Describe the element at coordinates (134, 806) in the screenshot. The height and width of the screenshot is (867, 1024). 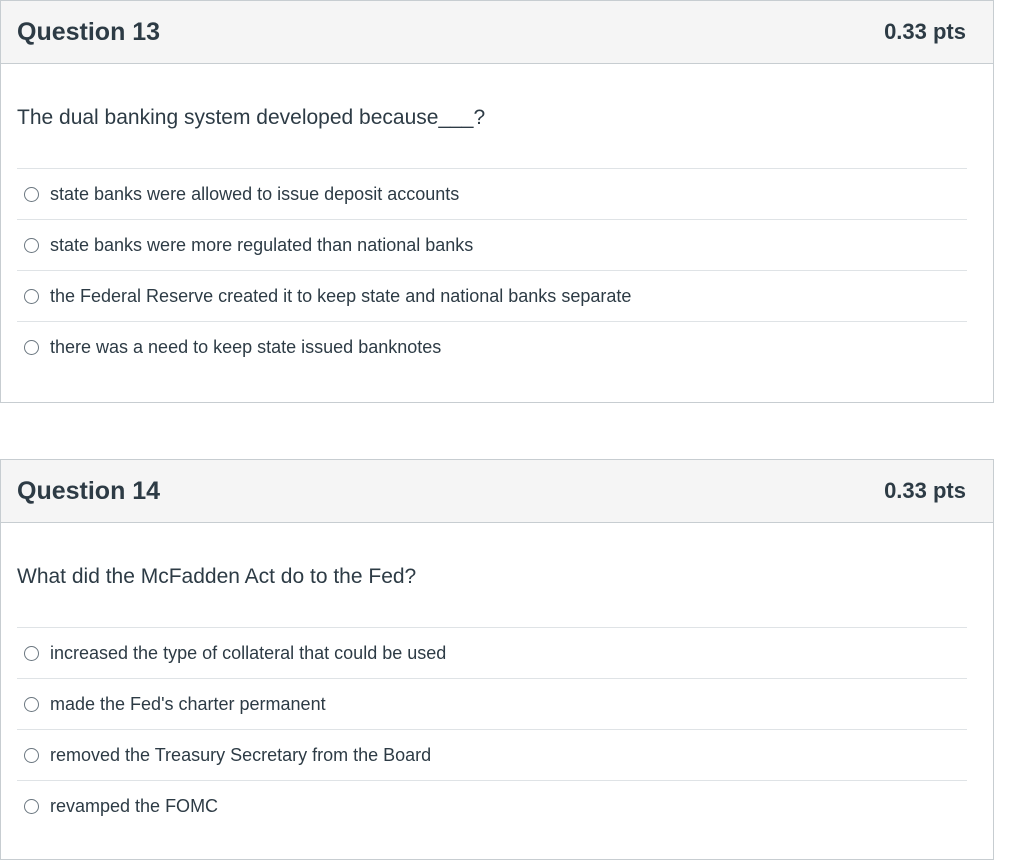
I see `answer-label: revamped the FOMC` at that location.